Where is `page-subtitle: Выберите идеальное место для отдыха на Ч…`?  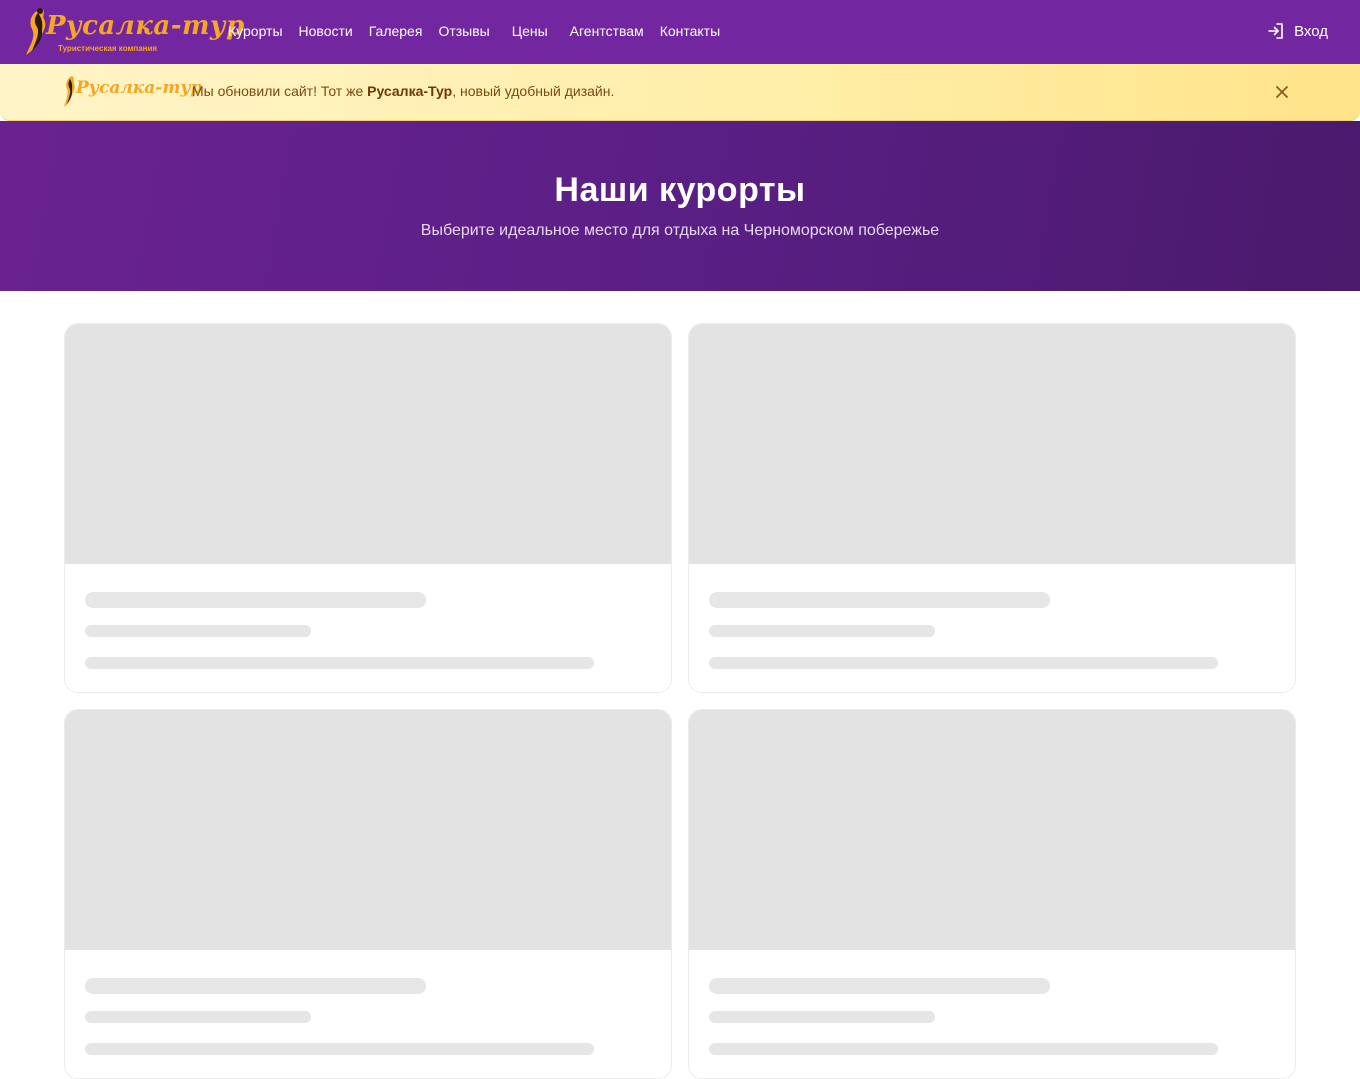 page-subtitle: Выберите идеальное место для отдыха на Ч… is located at coordinates (680, 230).